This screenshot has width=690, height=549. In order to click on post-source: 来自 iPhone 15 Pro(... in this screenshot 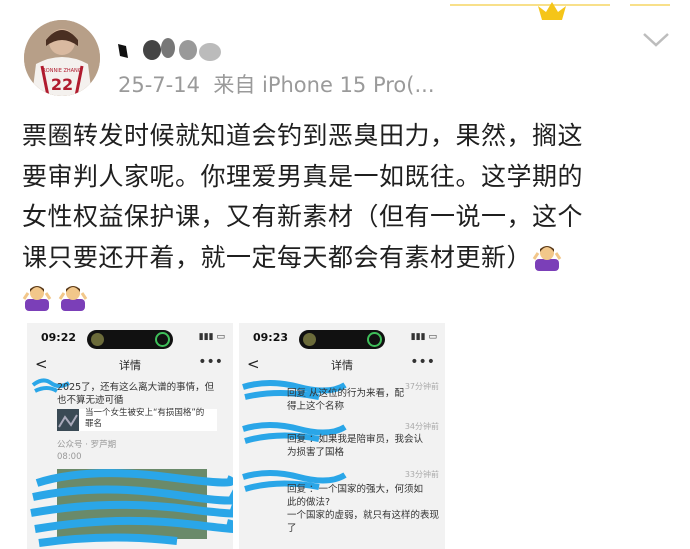, I will do `click(324, 85)`.